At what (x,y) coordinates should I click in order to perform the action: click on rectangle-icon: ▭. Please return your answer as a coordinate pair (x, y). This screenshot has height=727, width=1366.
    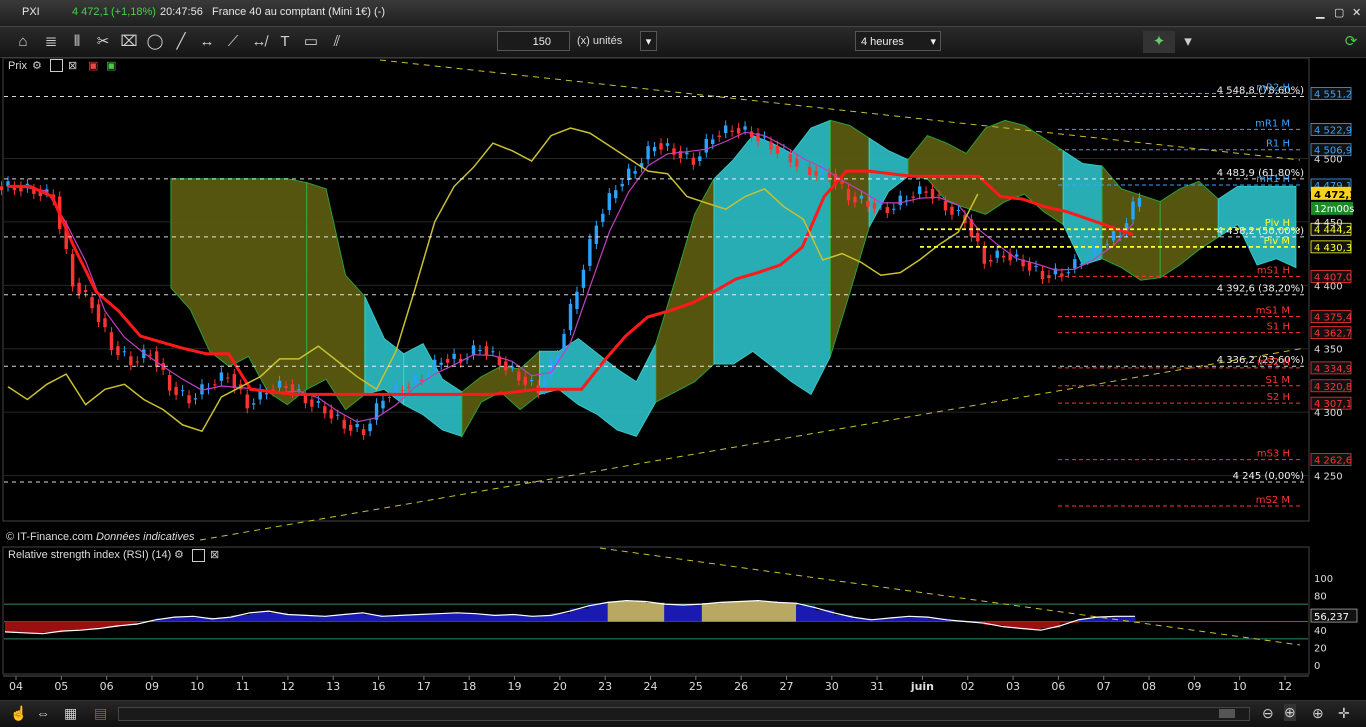
    Looking at the image, I should click on (311, 42).